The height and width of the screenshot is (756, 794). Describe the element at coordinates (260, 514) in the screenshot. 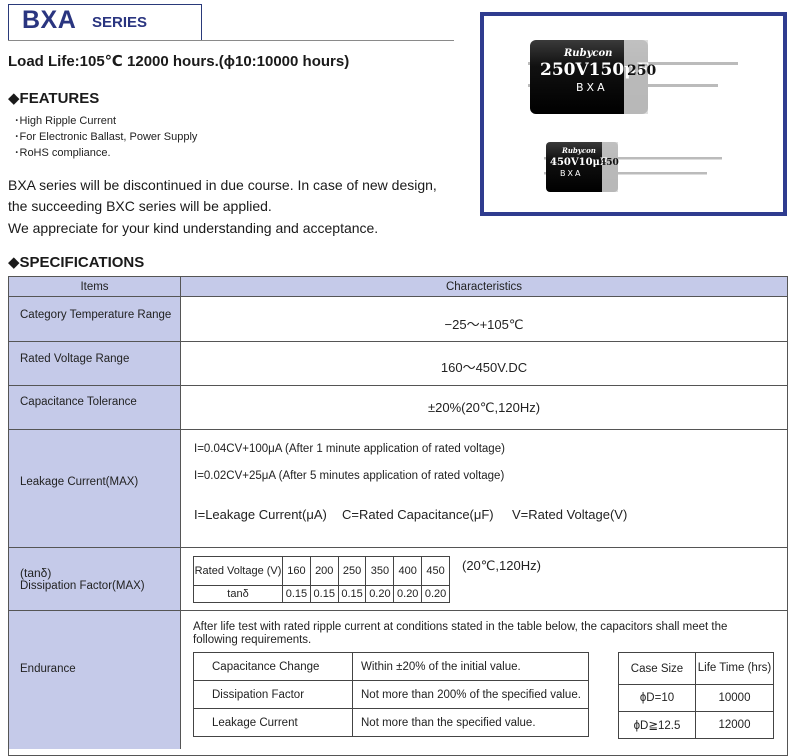

I see `leakage-legend-i: I=Leakage Current(μA)` at that location.